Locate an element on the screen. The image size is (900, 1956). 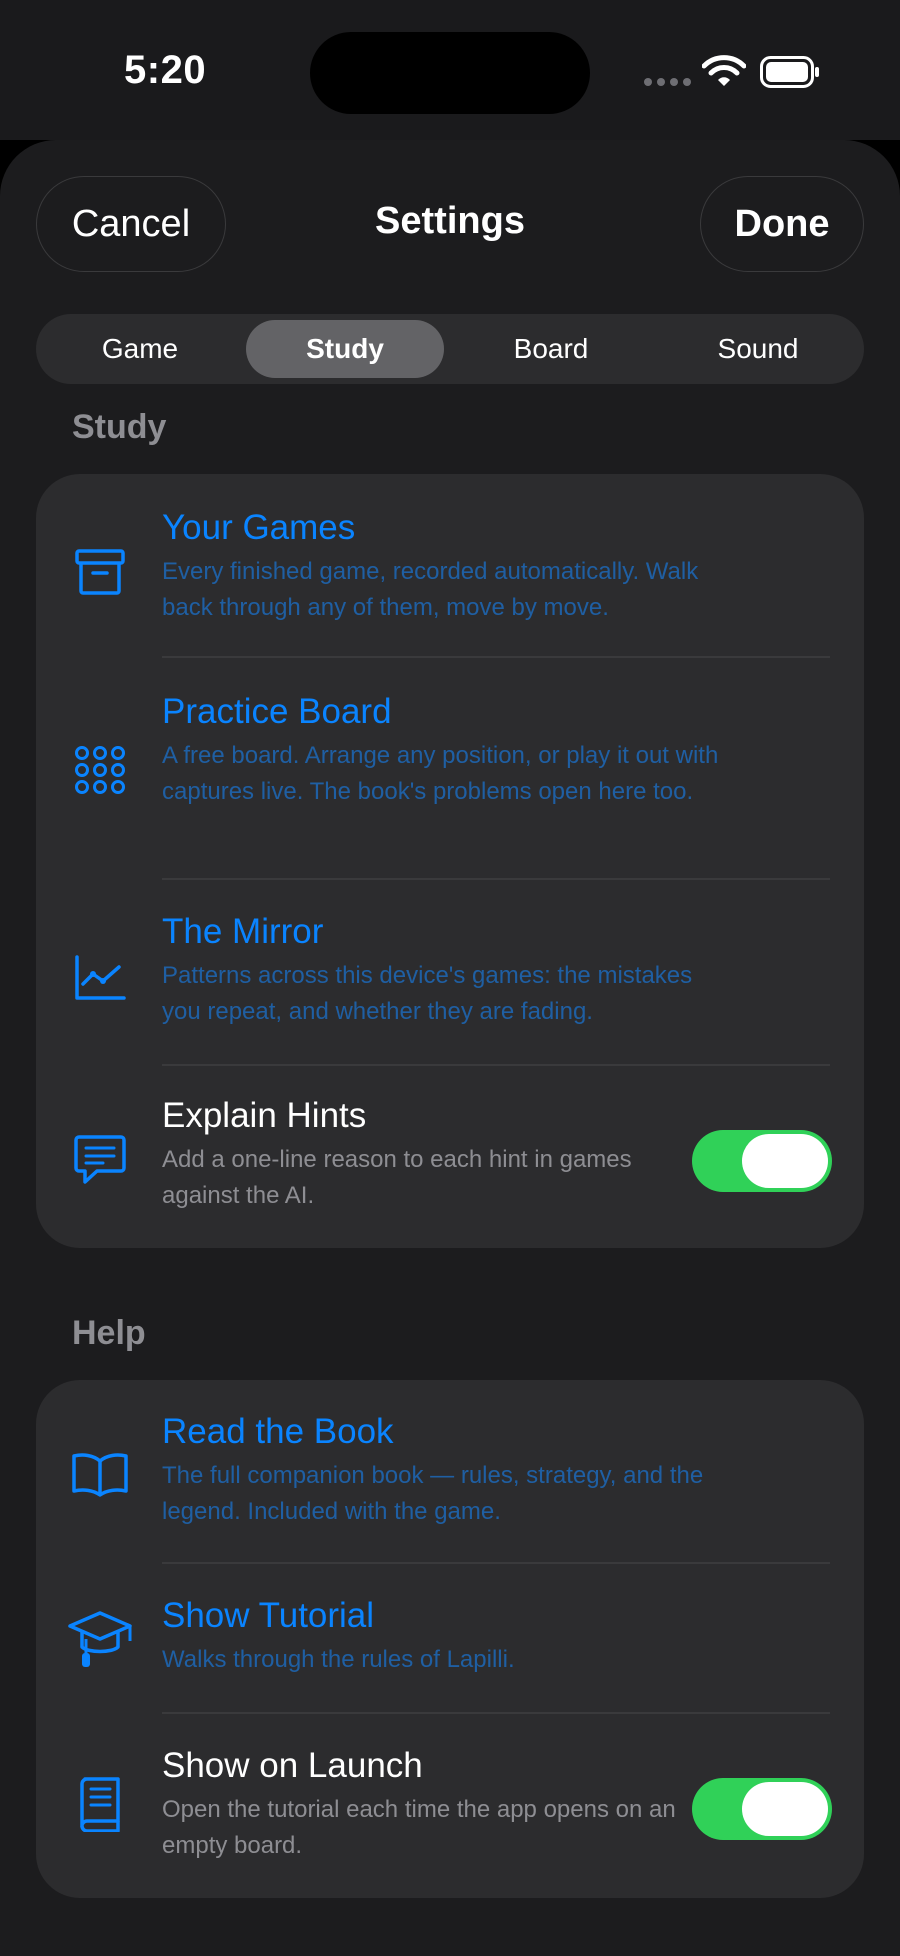
show-on-launch-toggle is located at coordinates (762, 1809).